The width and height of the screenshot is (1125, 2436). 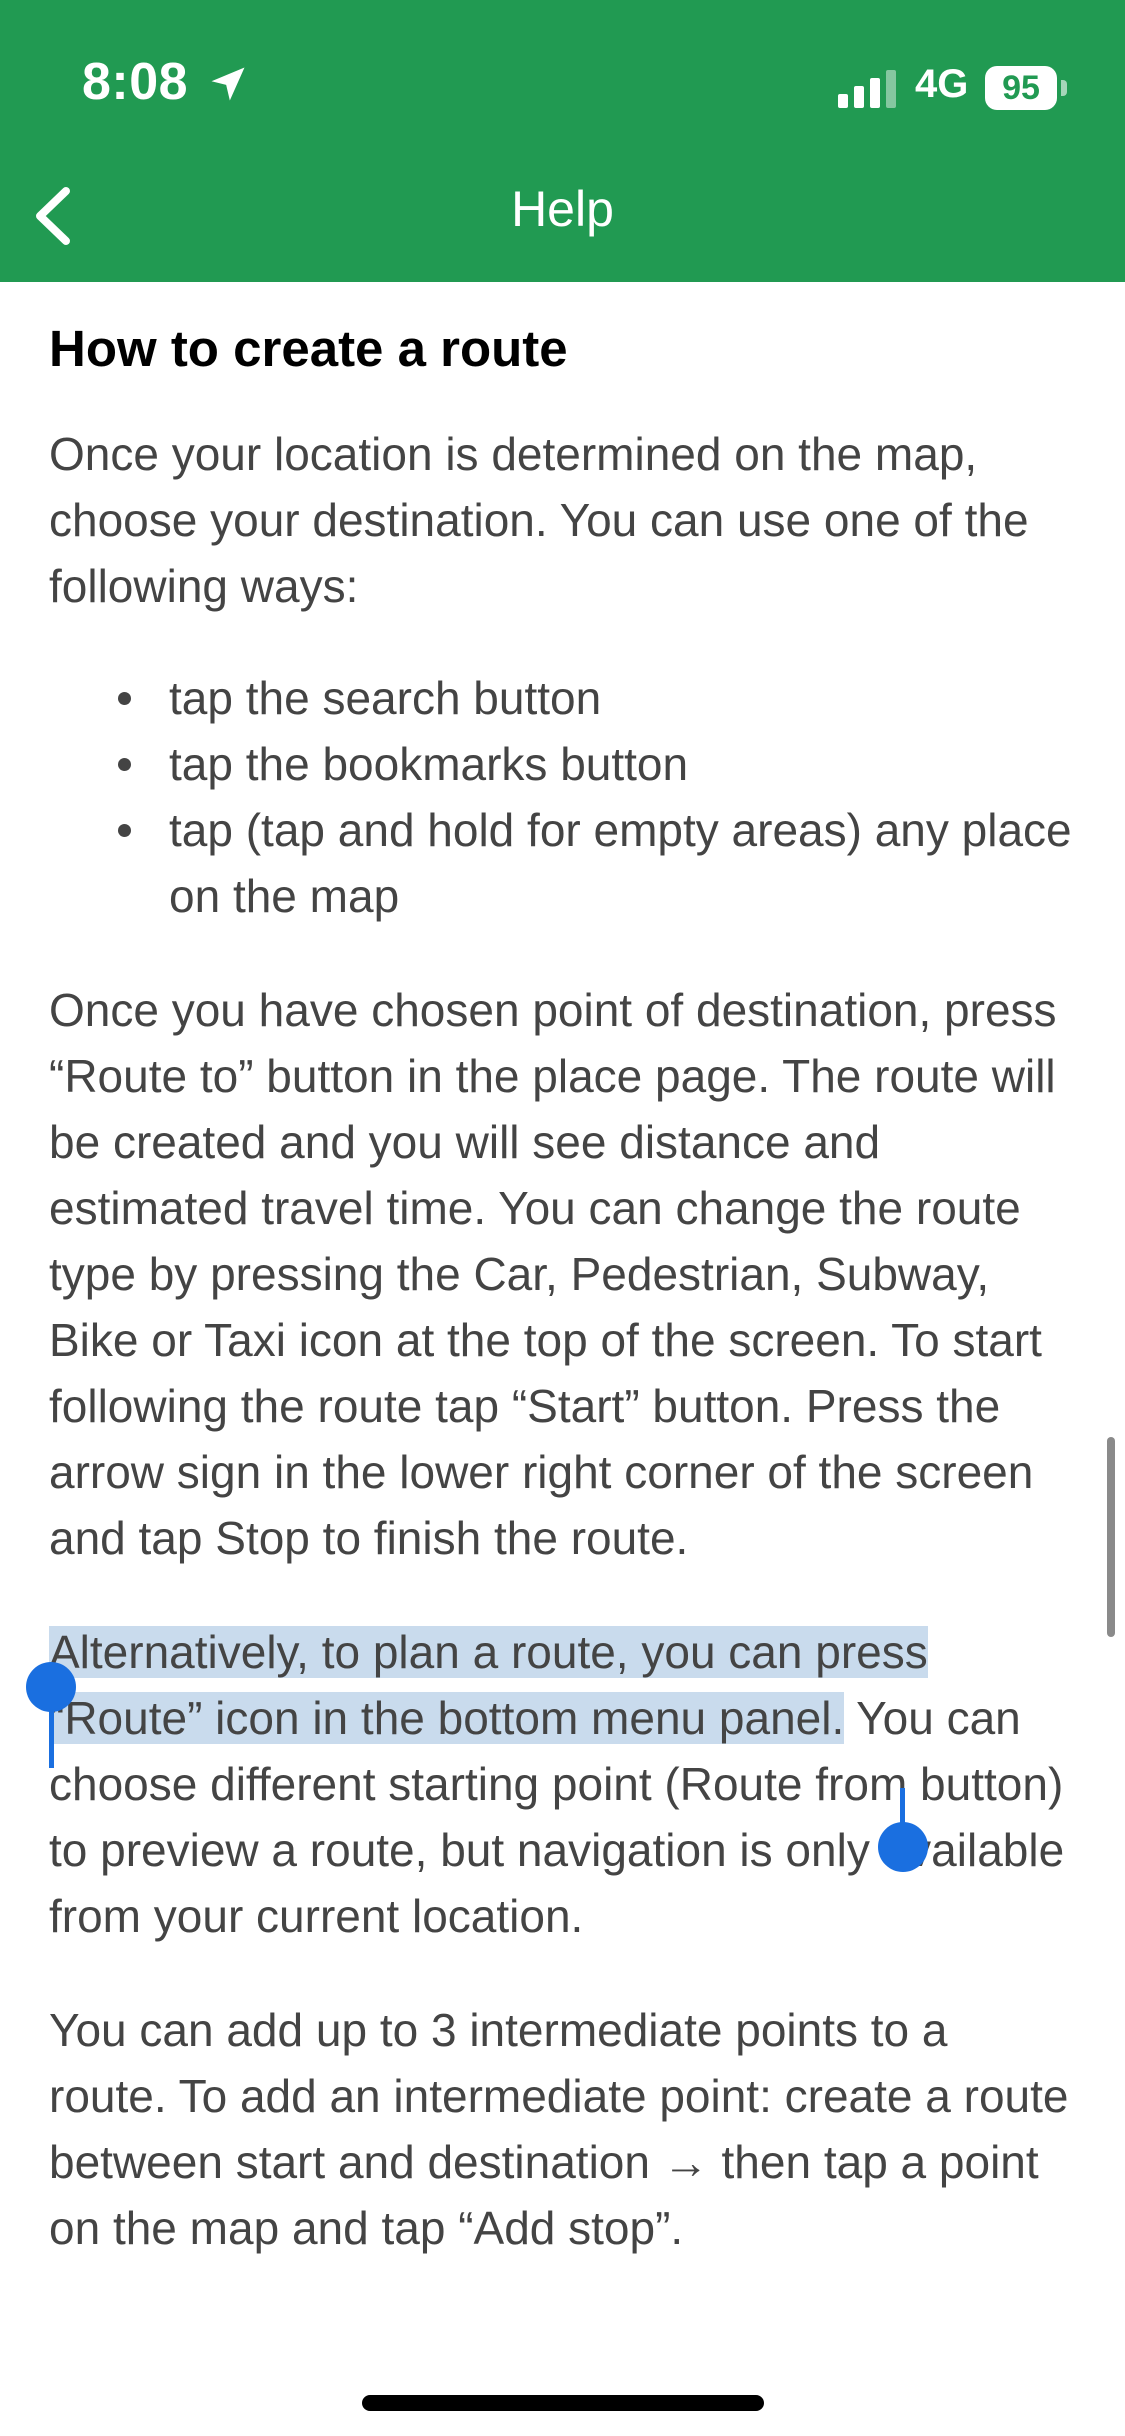 I want to click on battery-icon: 95, so click(x=1026, y=88).